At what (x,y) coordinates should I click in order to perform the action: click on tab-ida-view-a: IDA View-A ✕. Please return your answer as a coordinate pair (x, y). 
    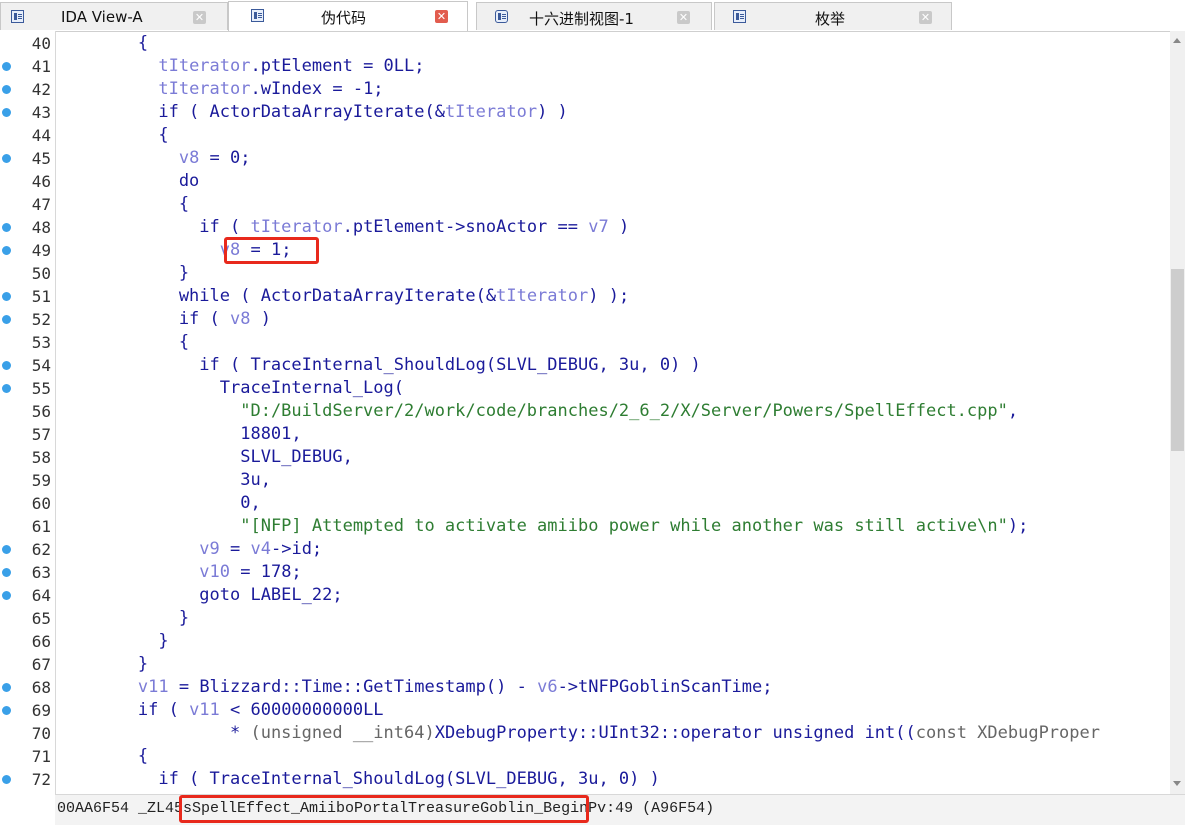
    Looking at the image, I should click on (114, 16).